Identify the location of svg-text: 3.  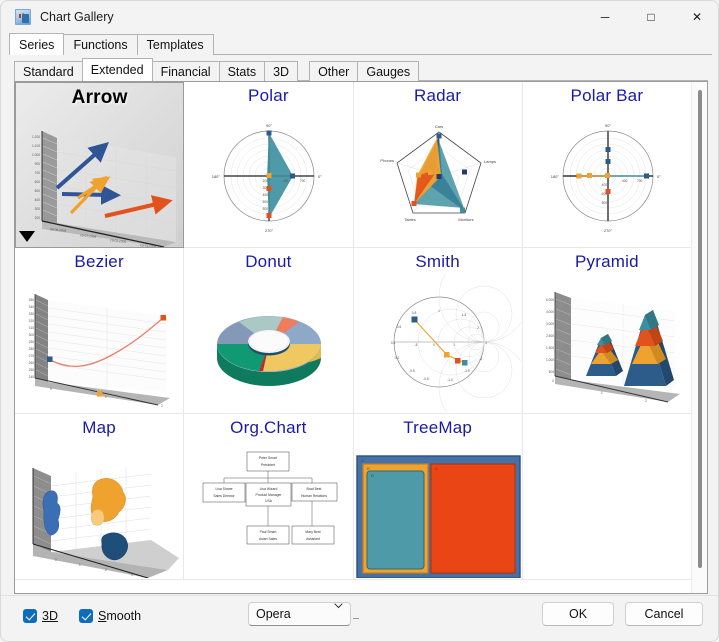
(486, 343).